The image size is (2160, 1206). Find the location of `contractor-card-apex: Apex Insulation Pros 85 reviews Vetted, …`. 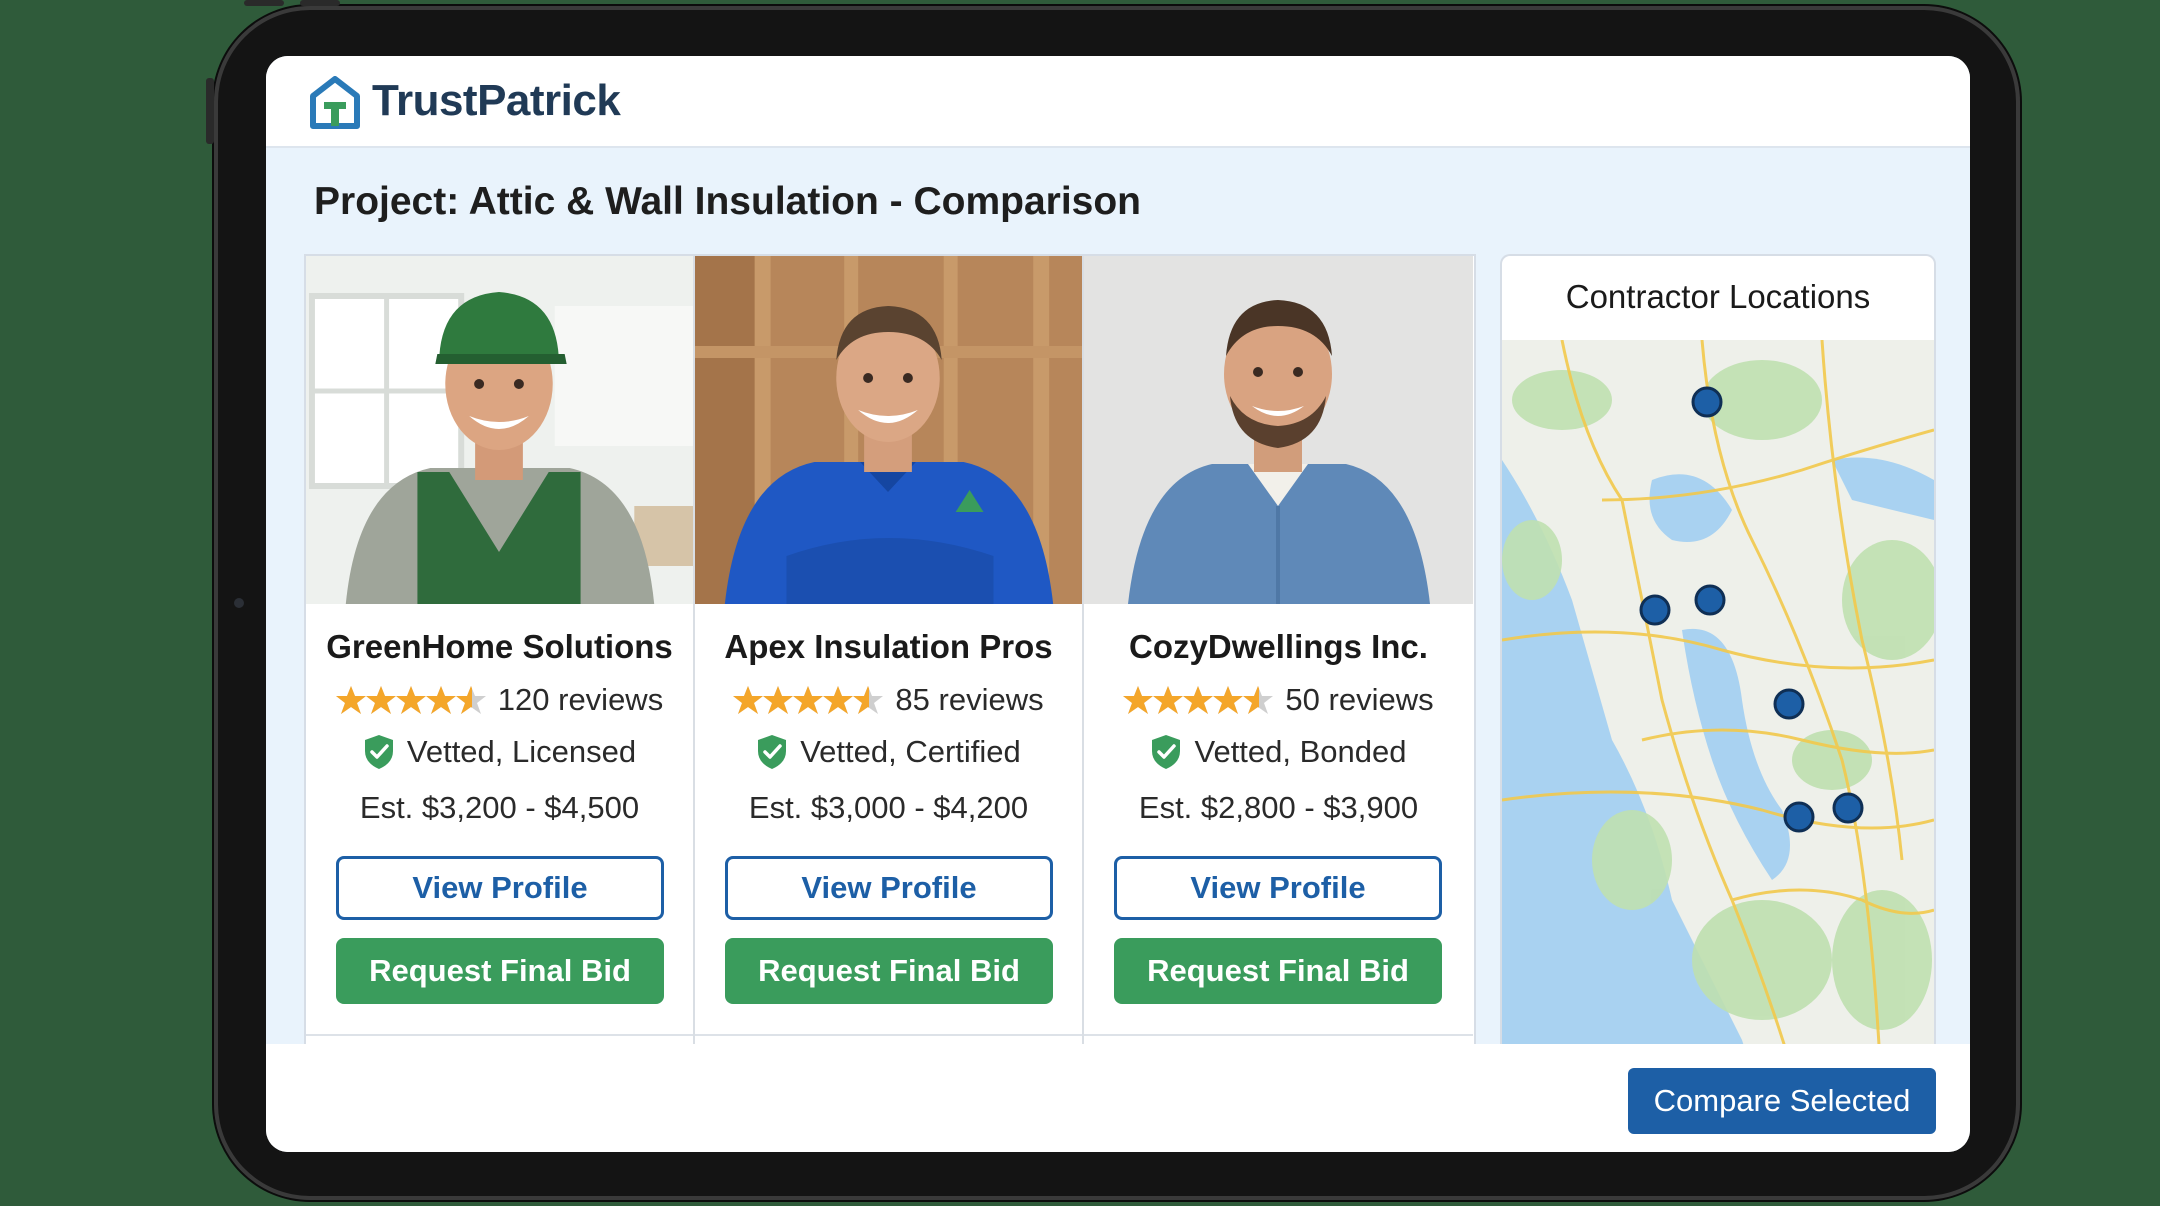

contractor-card-apex: Apex Insulation Pros 85 reviews Vetted, … is located at coordinates (889, 679).